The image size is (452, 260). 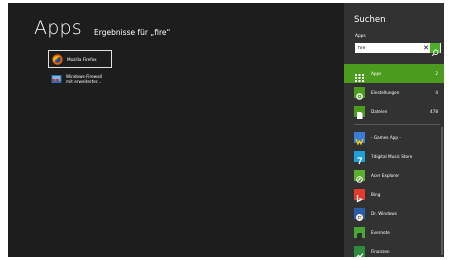 What do you see at coordinates (384, 213) in the screenshot?
I see `app-label: Dr. Windows` at bounding box center [384, 213].